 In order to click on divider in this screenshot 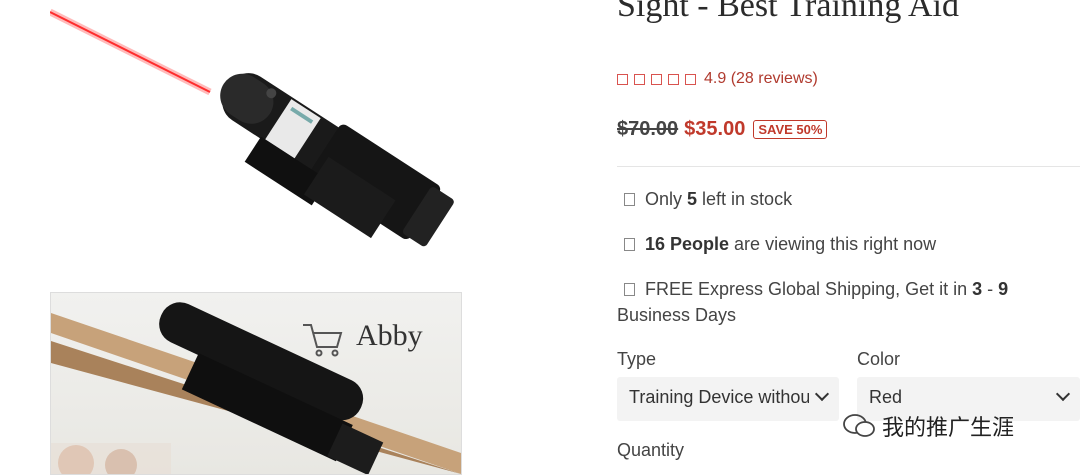, I will do `click(848, 166)`.